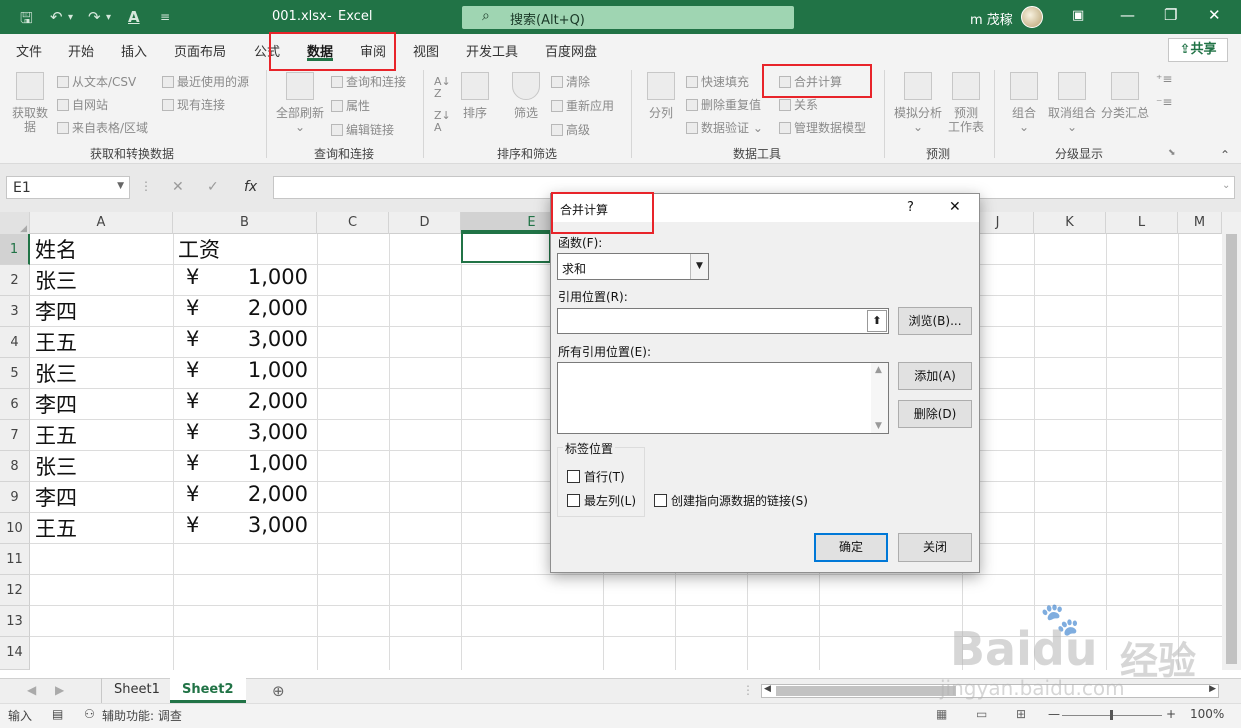 The height and width of the screenshot is (728, 1241). What do you see at coordinates (1032, 17) in the screenshot?
I see `user-avatar` at bounding box center [1032, 17].